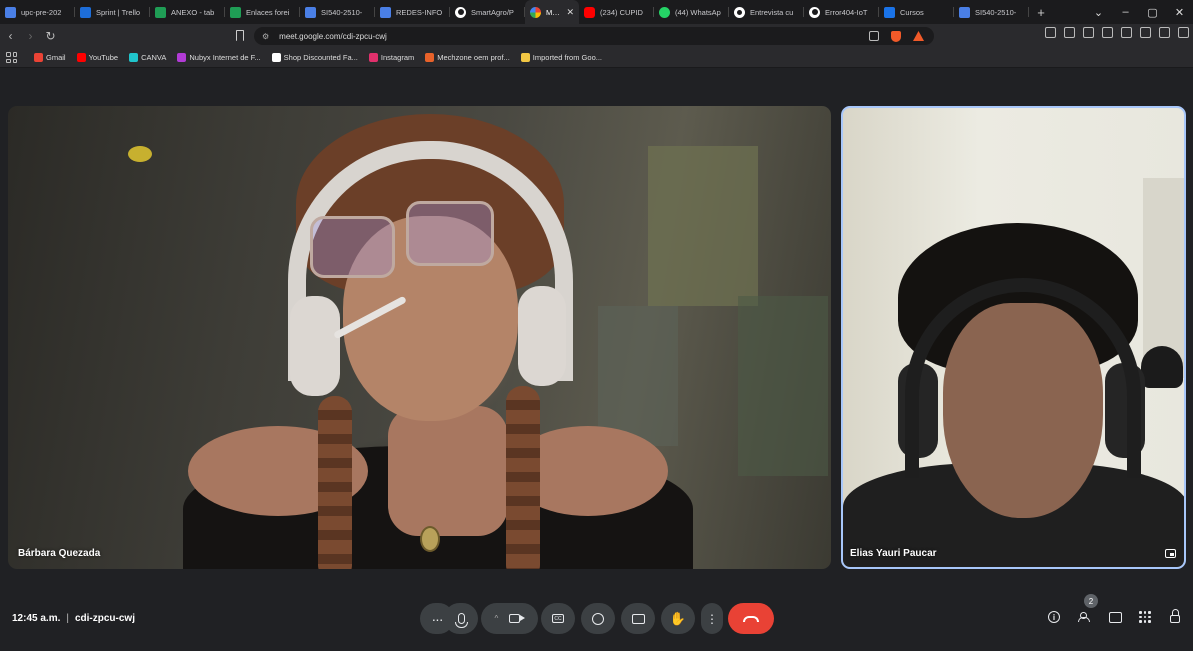 Image resolution: width=1193 pixels, height=651 pixels. I want to click on minimize-button: –, so click(1125, 12).